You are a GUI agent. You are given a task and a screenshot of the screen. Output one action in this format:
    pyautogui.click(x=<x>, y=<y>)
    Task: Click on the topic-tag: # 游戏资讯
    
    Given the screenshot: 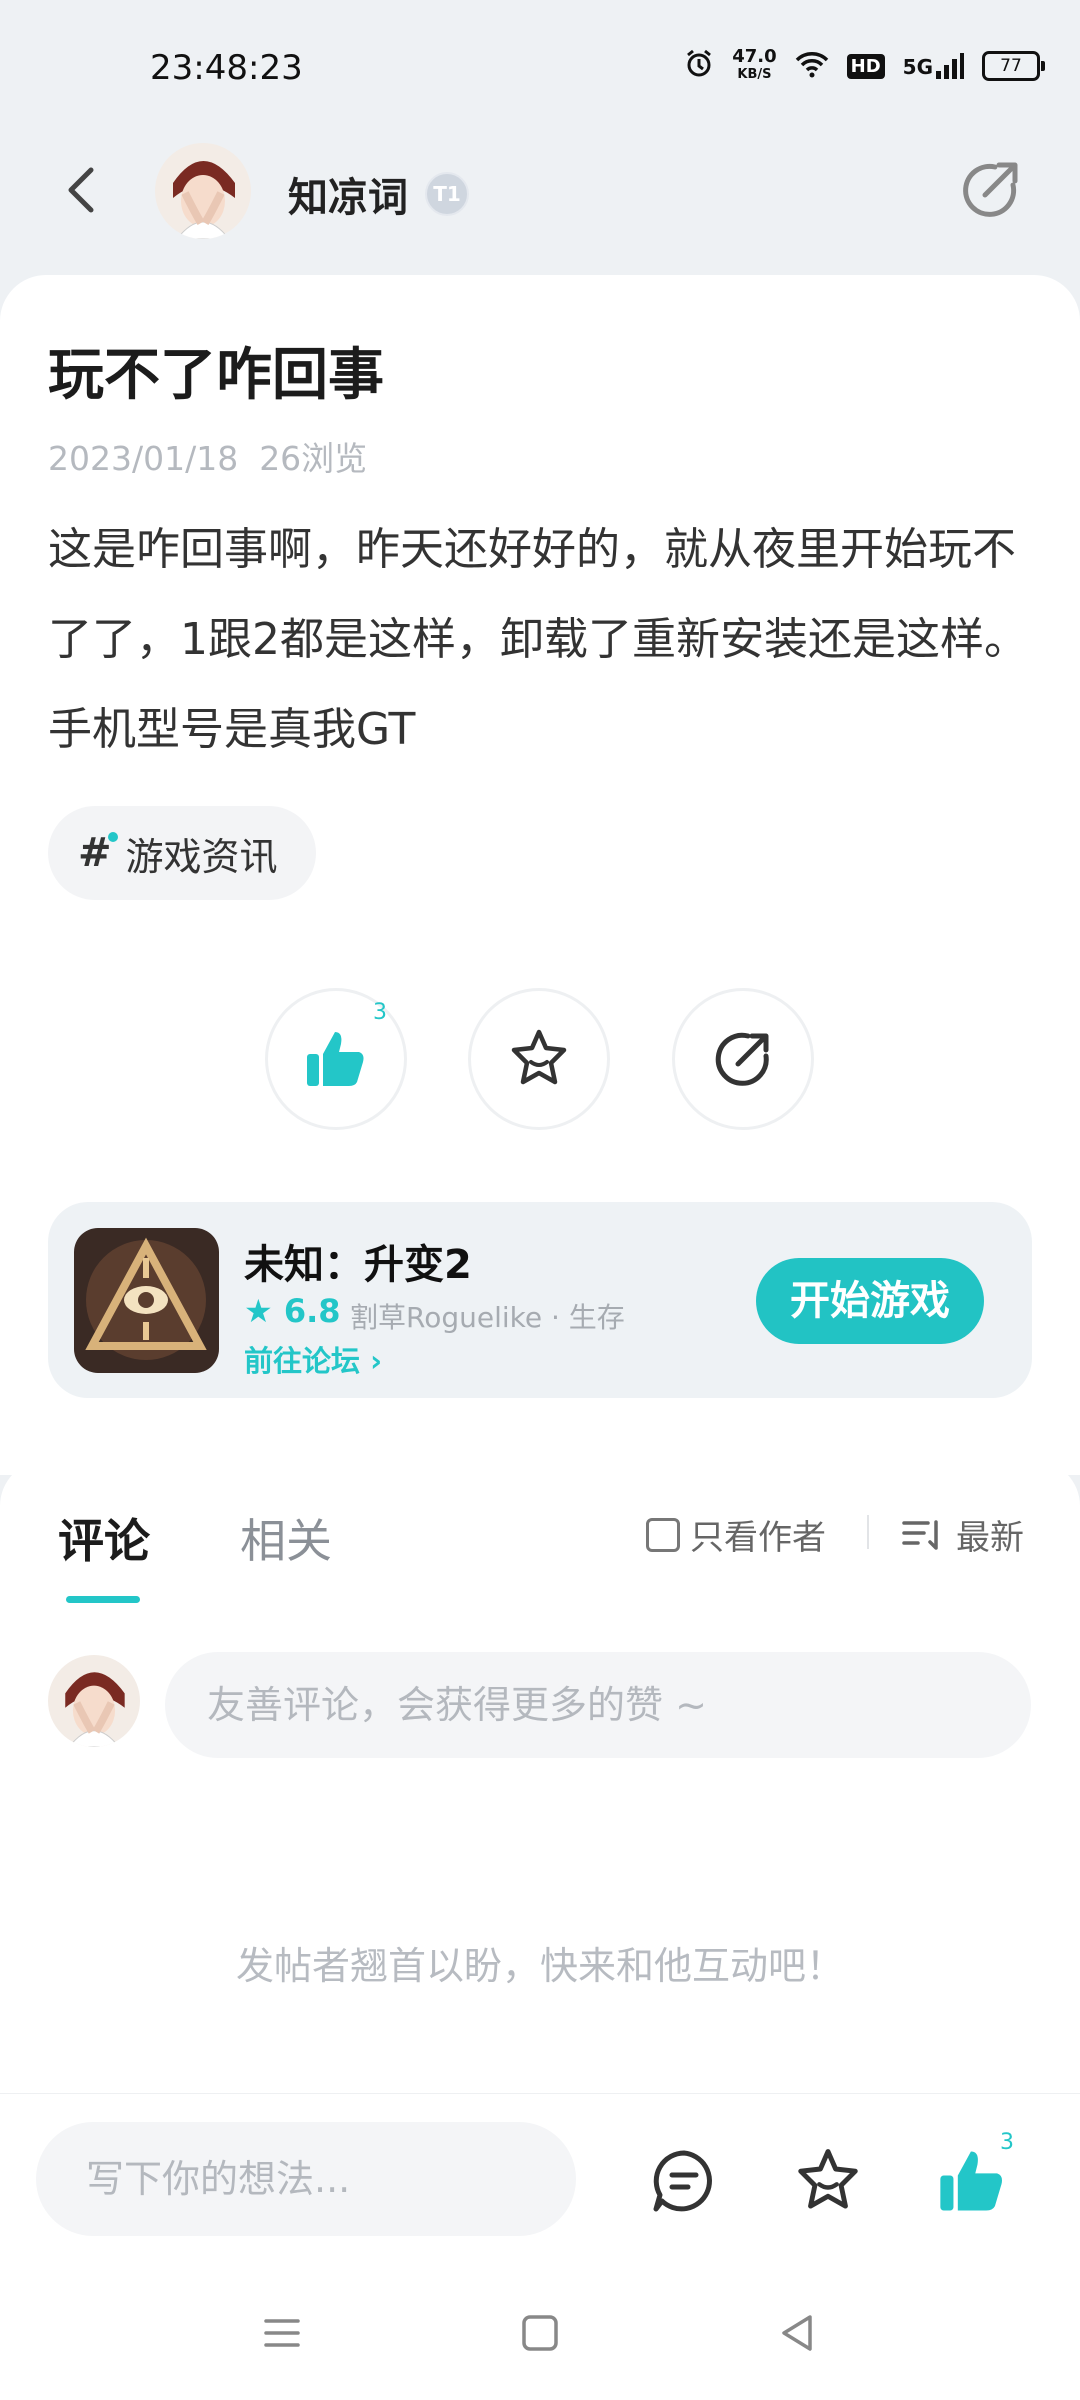 What is the action you would take?
    pyautogui.click(x=182, y=853)
    